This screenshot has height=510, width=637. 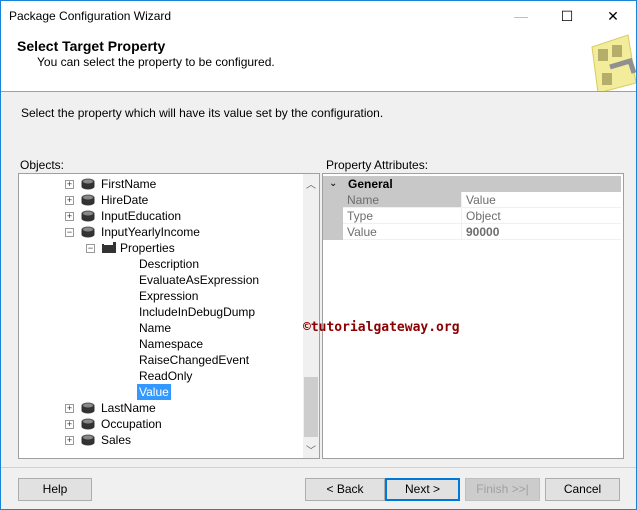 I want to click on objects-label: Objects:, so click(x=42, y=165).